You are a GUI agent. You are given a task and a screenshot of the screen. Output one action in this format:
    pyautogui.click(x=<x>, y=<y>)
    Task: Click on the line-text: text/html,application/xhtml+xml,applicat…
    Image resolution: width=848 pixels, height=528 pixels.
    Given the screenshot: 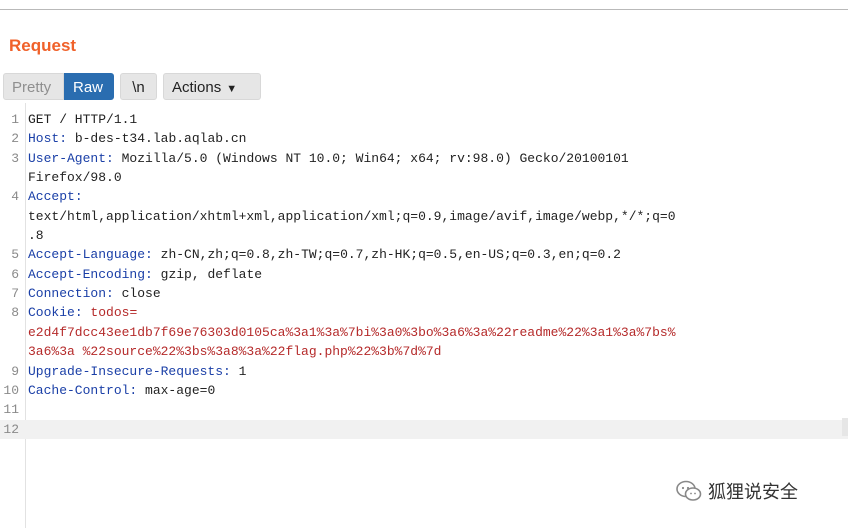 What is the action you would take?
    pyautogui.click(x=352, y=216)
    